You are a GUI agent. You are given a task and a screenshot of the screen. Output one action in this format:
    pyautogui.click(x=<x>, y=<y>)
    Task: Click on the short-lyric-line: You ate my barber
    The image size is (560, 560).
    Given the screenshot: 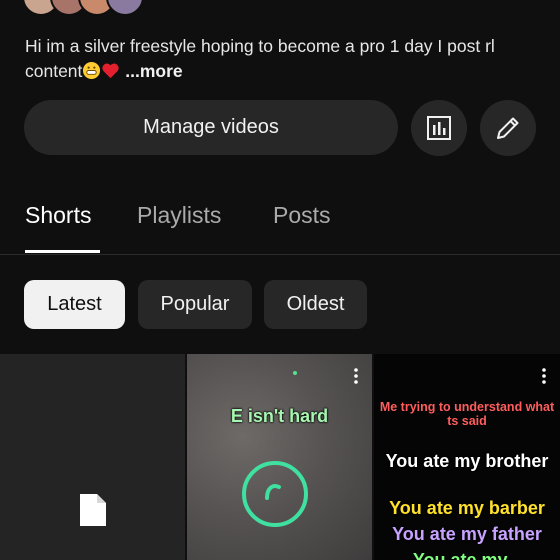 What is the action you would take?
    pyautogui.click(x=467, y=508)
    